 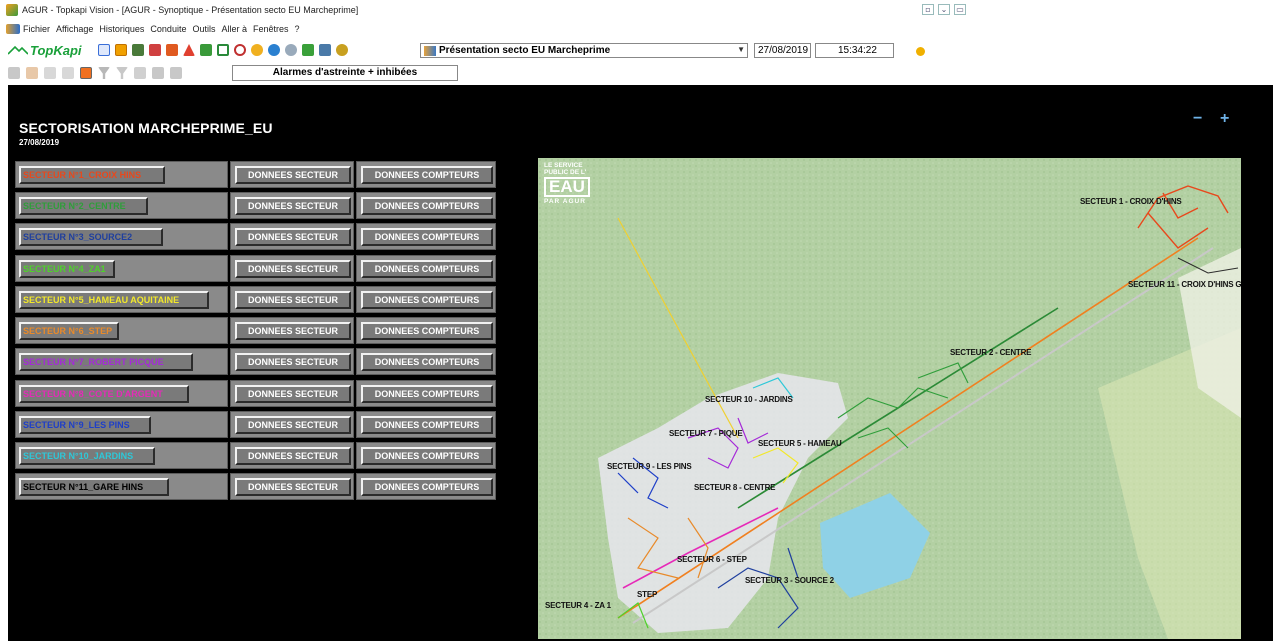 What do you see at coordinates (712, 559) in the screenshot?
I see `map-label-sector-6: SECTEUR 6 - STEP` at bounding box center [712, 559].